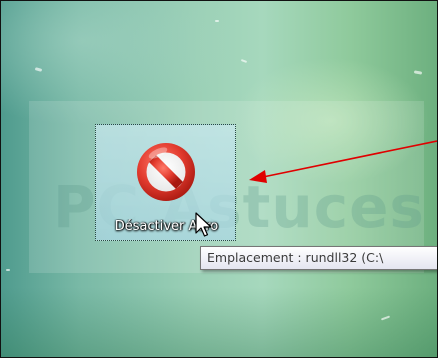 The width and height of the screenshot is (438, 358). What do you see at coordinates (166, 172) in the screenshot?
I see `no-entry-icon` at bounding box center [166, 172].